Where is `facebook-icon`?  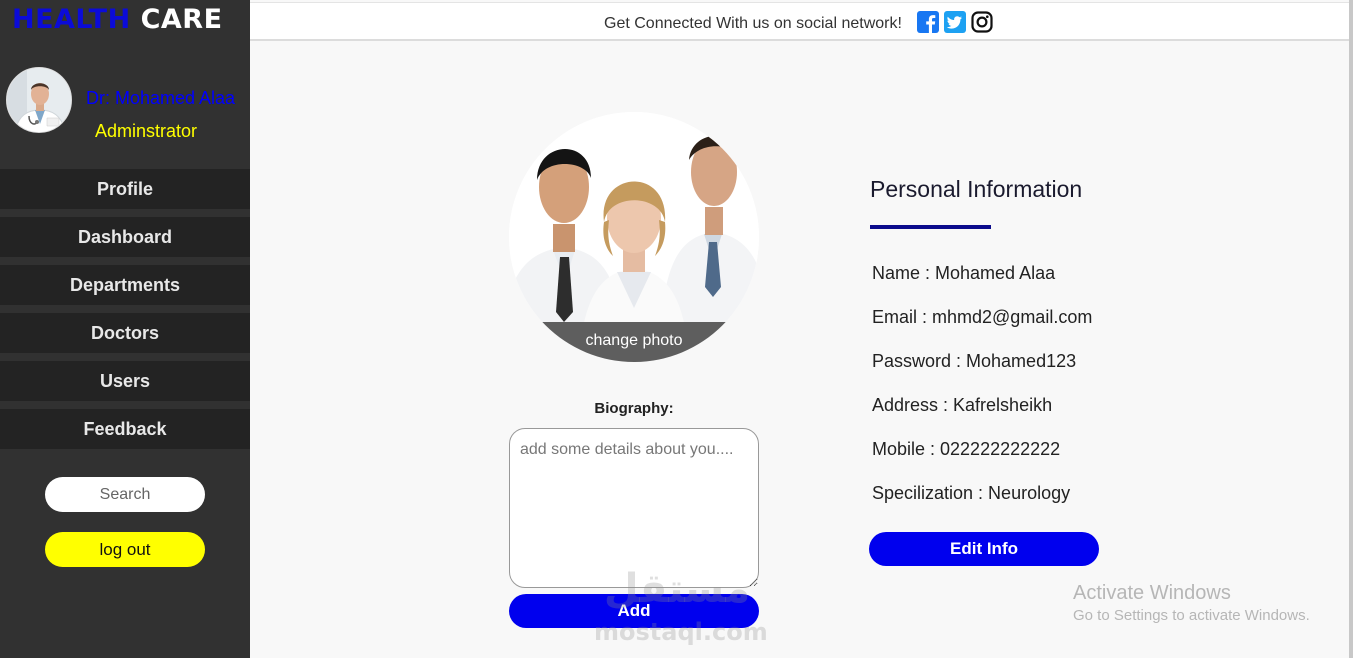 facebook-icon is located at coordinates (928, 22).